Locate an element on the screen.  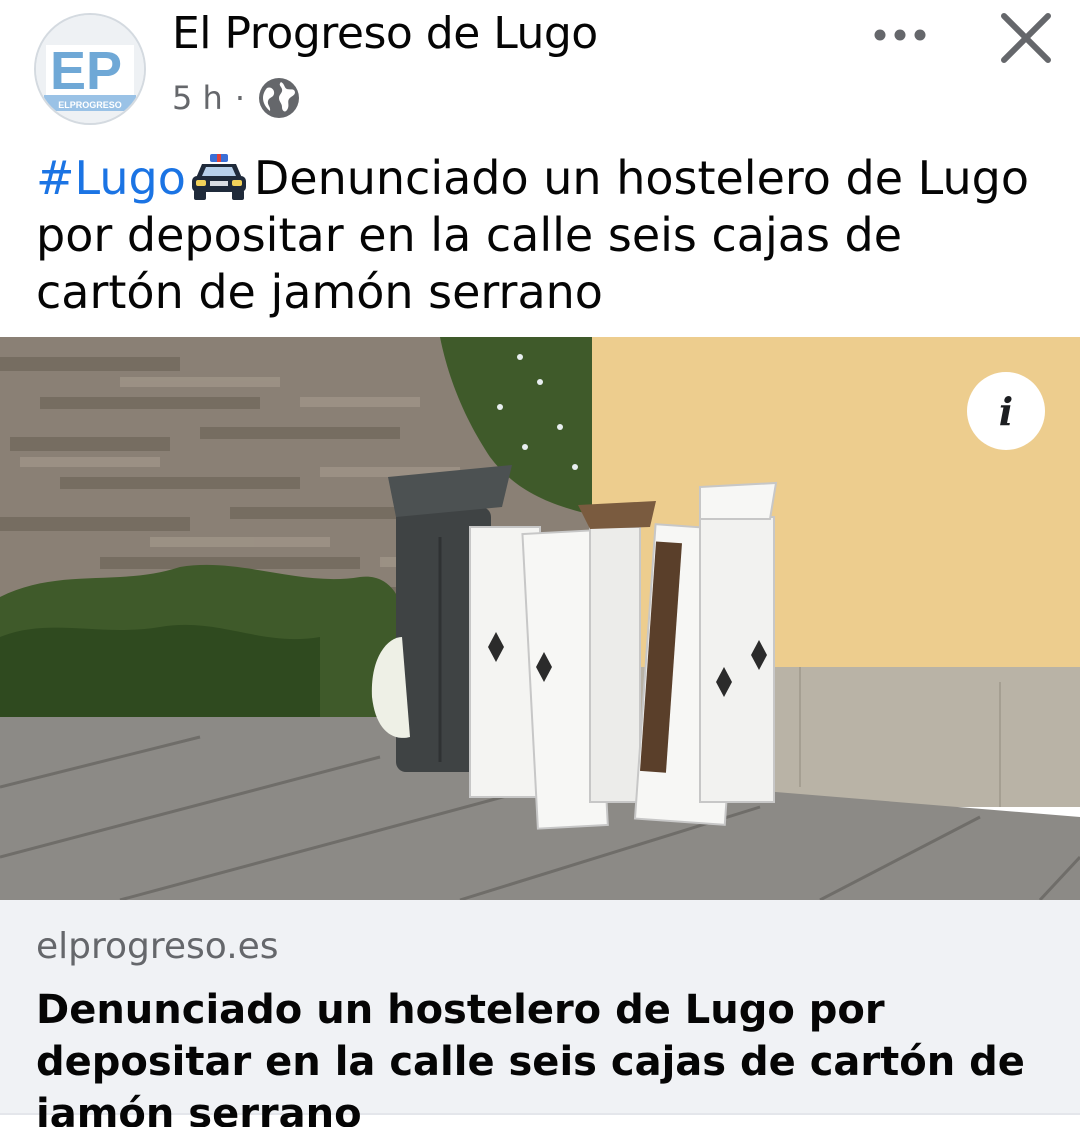
more-options-button is located at coordinates (900, 35).